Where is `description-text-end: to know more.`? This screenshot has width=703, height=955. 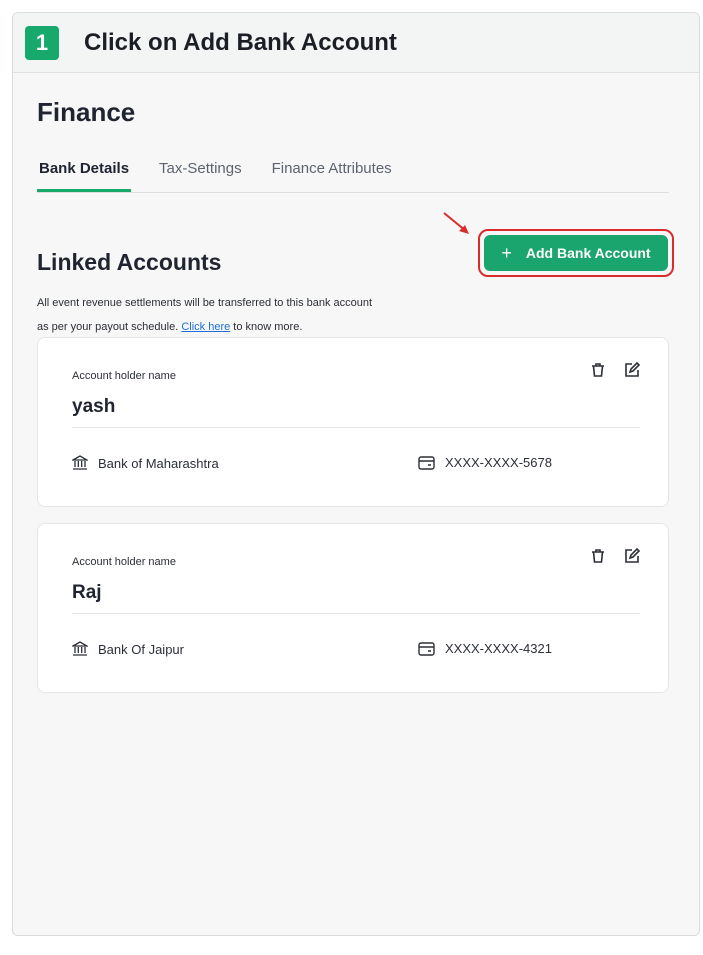 description-text-end: to know more. is located at coordinates (268, 327).